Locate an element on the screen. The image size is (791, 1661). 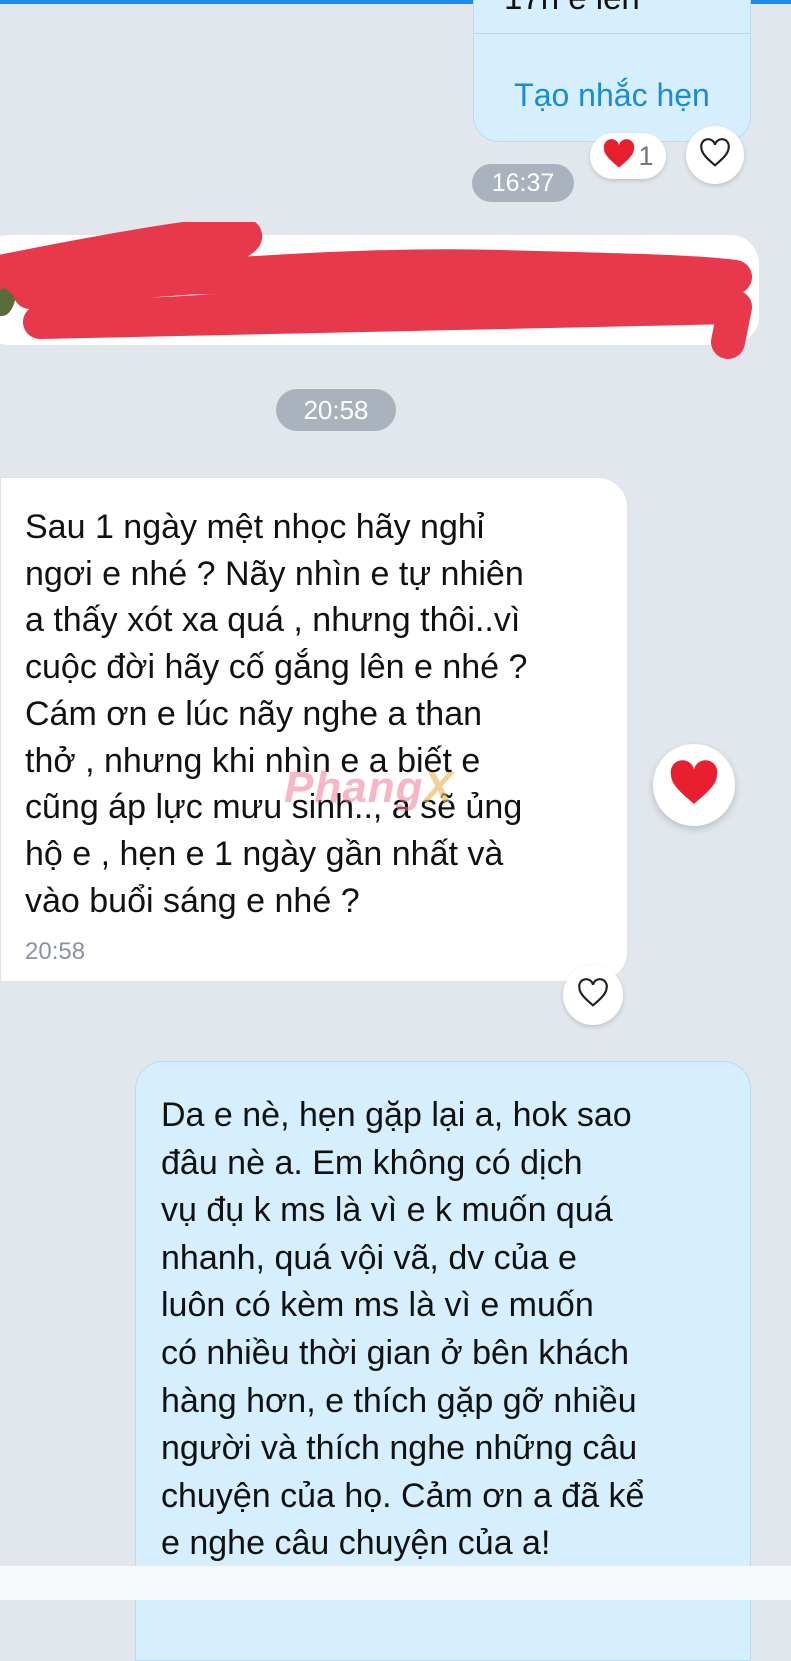
message-line: Cám ơn e lúc nãy nghe a than is located at coordinates (254, 713).